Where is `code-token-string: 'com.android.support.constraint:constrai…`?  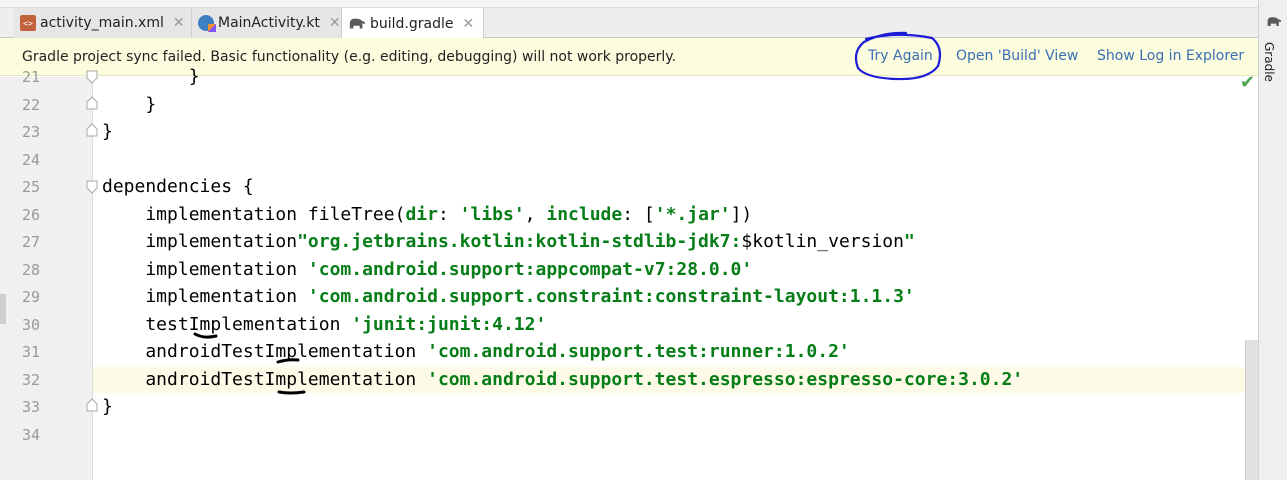 code-token-string: 'com.android.support.constraint:constrai… is located at coordinates (611, 296).